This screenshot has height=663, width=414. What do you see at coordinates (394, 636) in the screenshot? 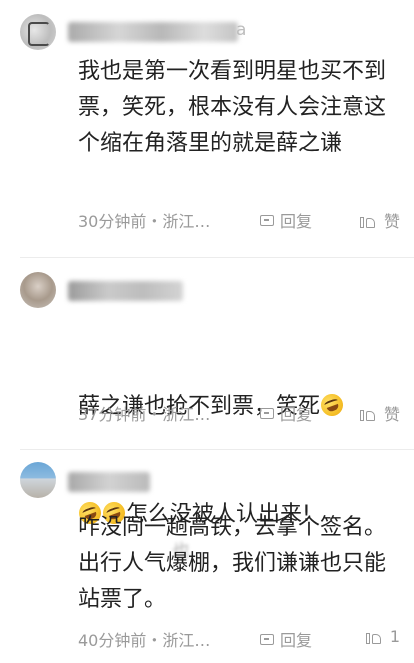
I see `like-count: 1` at bounding box center [394, 636].